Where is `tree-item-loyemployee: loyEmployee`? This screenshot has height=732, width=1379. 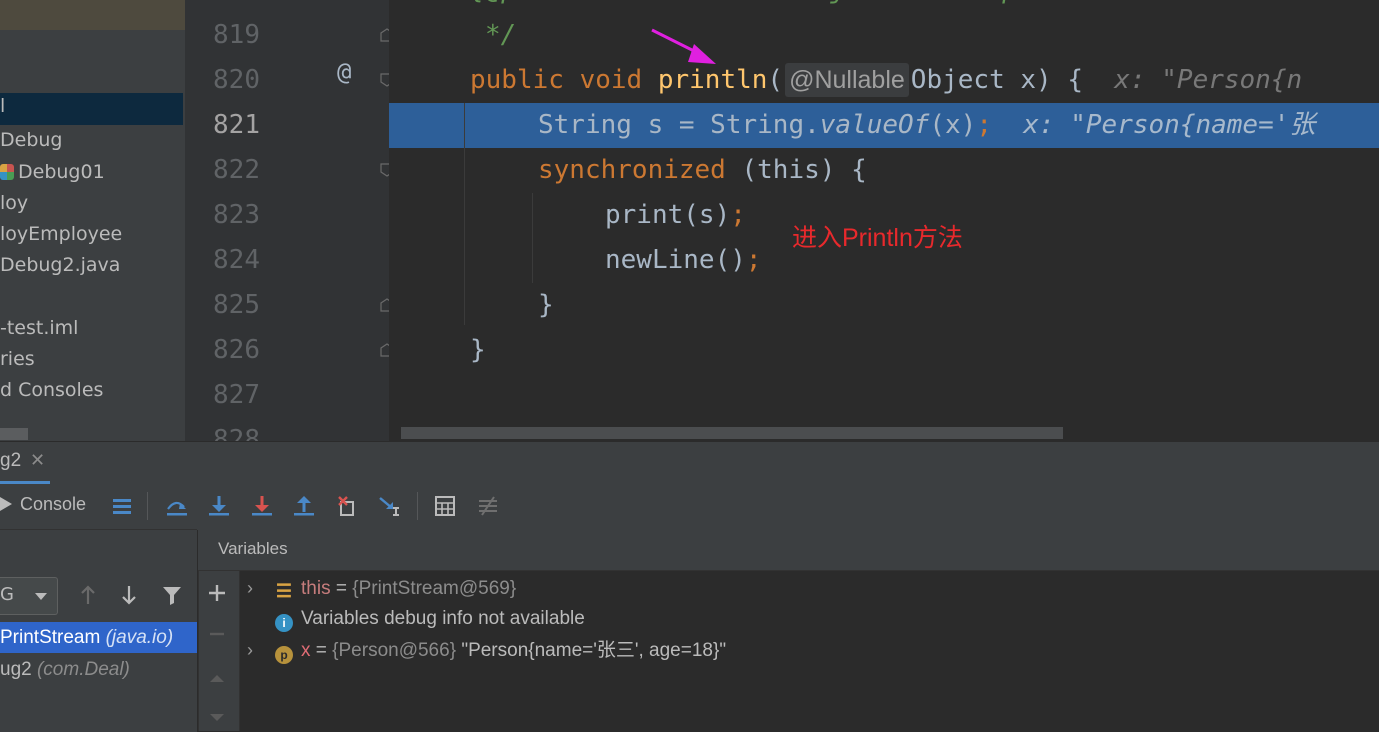 tree-item-loyemployee: loyEmployee is located at coordinates (61, 234).